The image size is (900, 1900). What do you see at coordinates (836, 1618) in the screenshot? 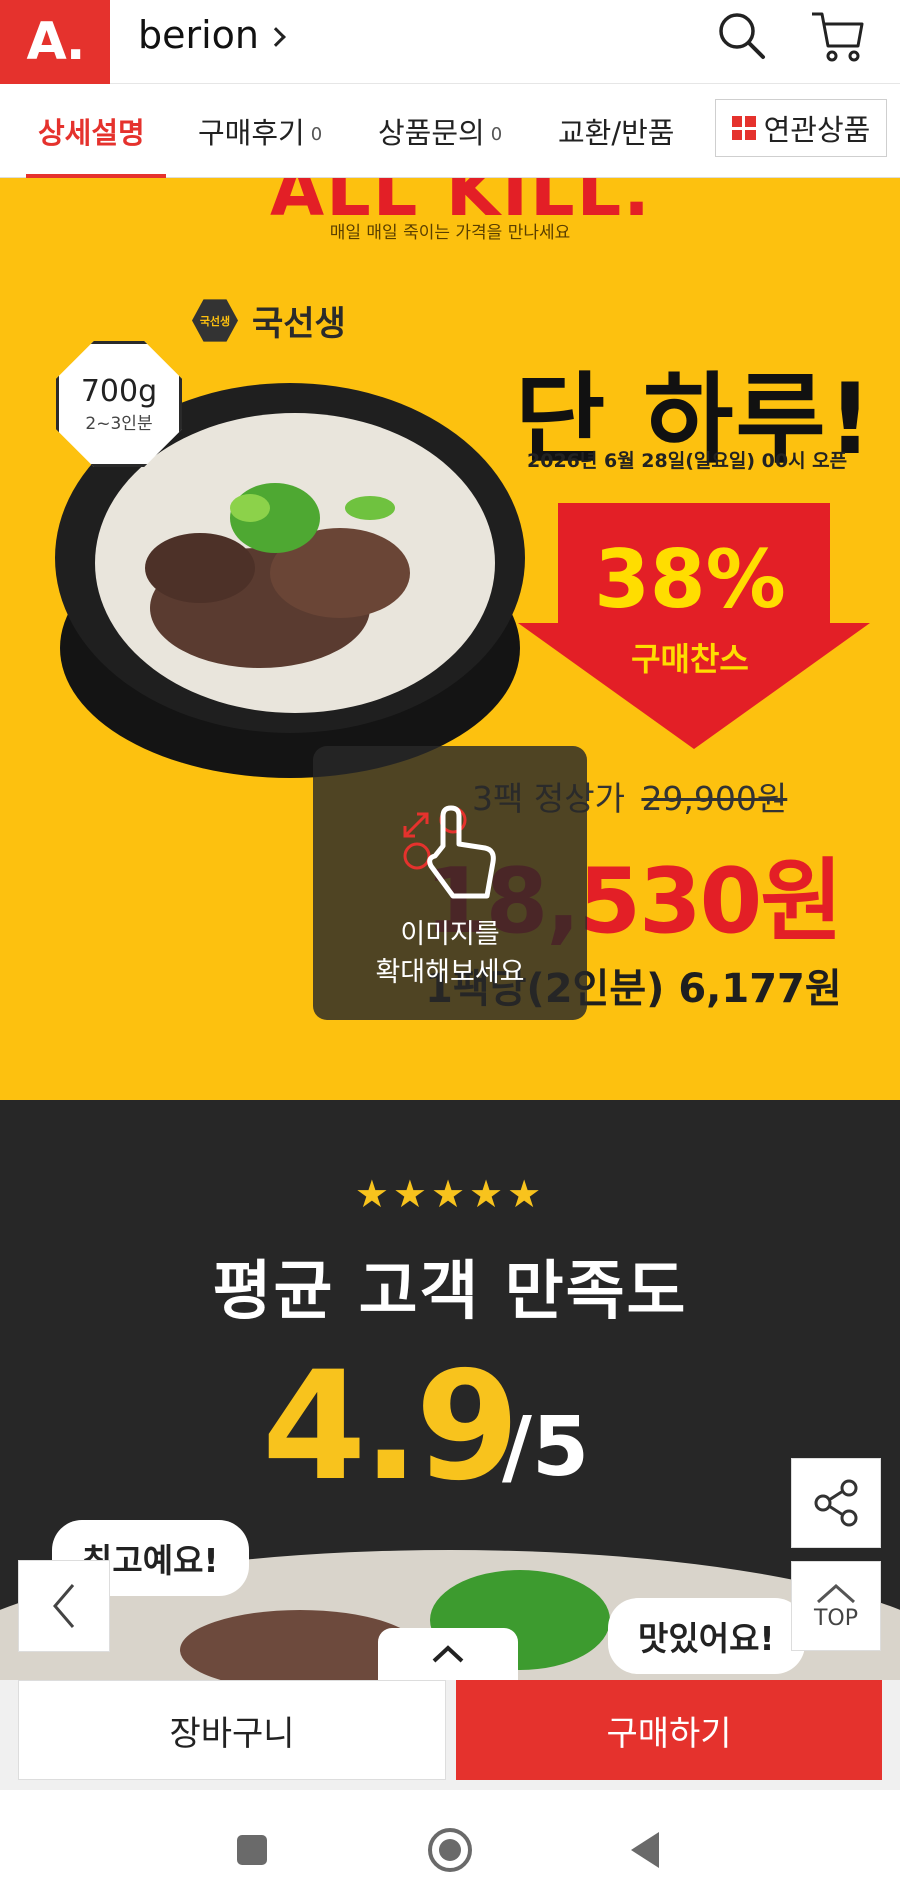
I see `scroll-top-label: TOP` at bounding box center [836, 1618].